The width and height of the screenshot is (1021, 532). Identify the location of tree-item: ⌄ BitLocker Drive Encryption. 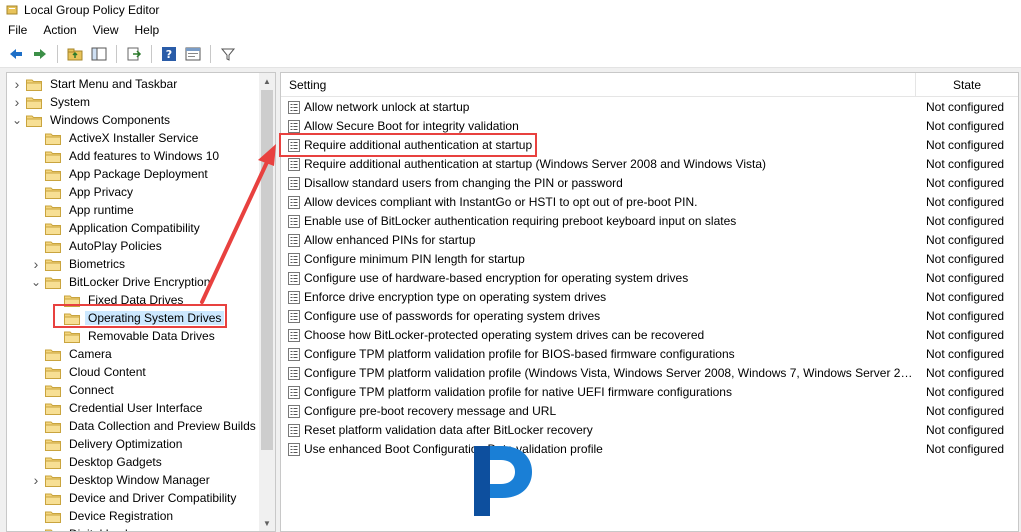
(121, 282).